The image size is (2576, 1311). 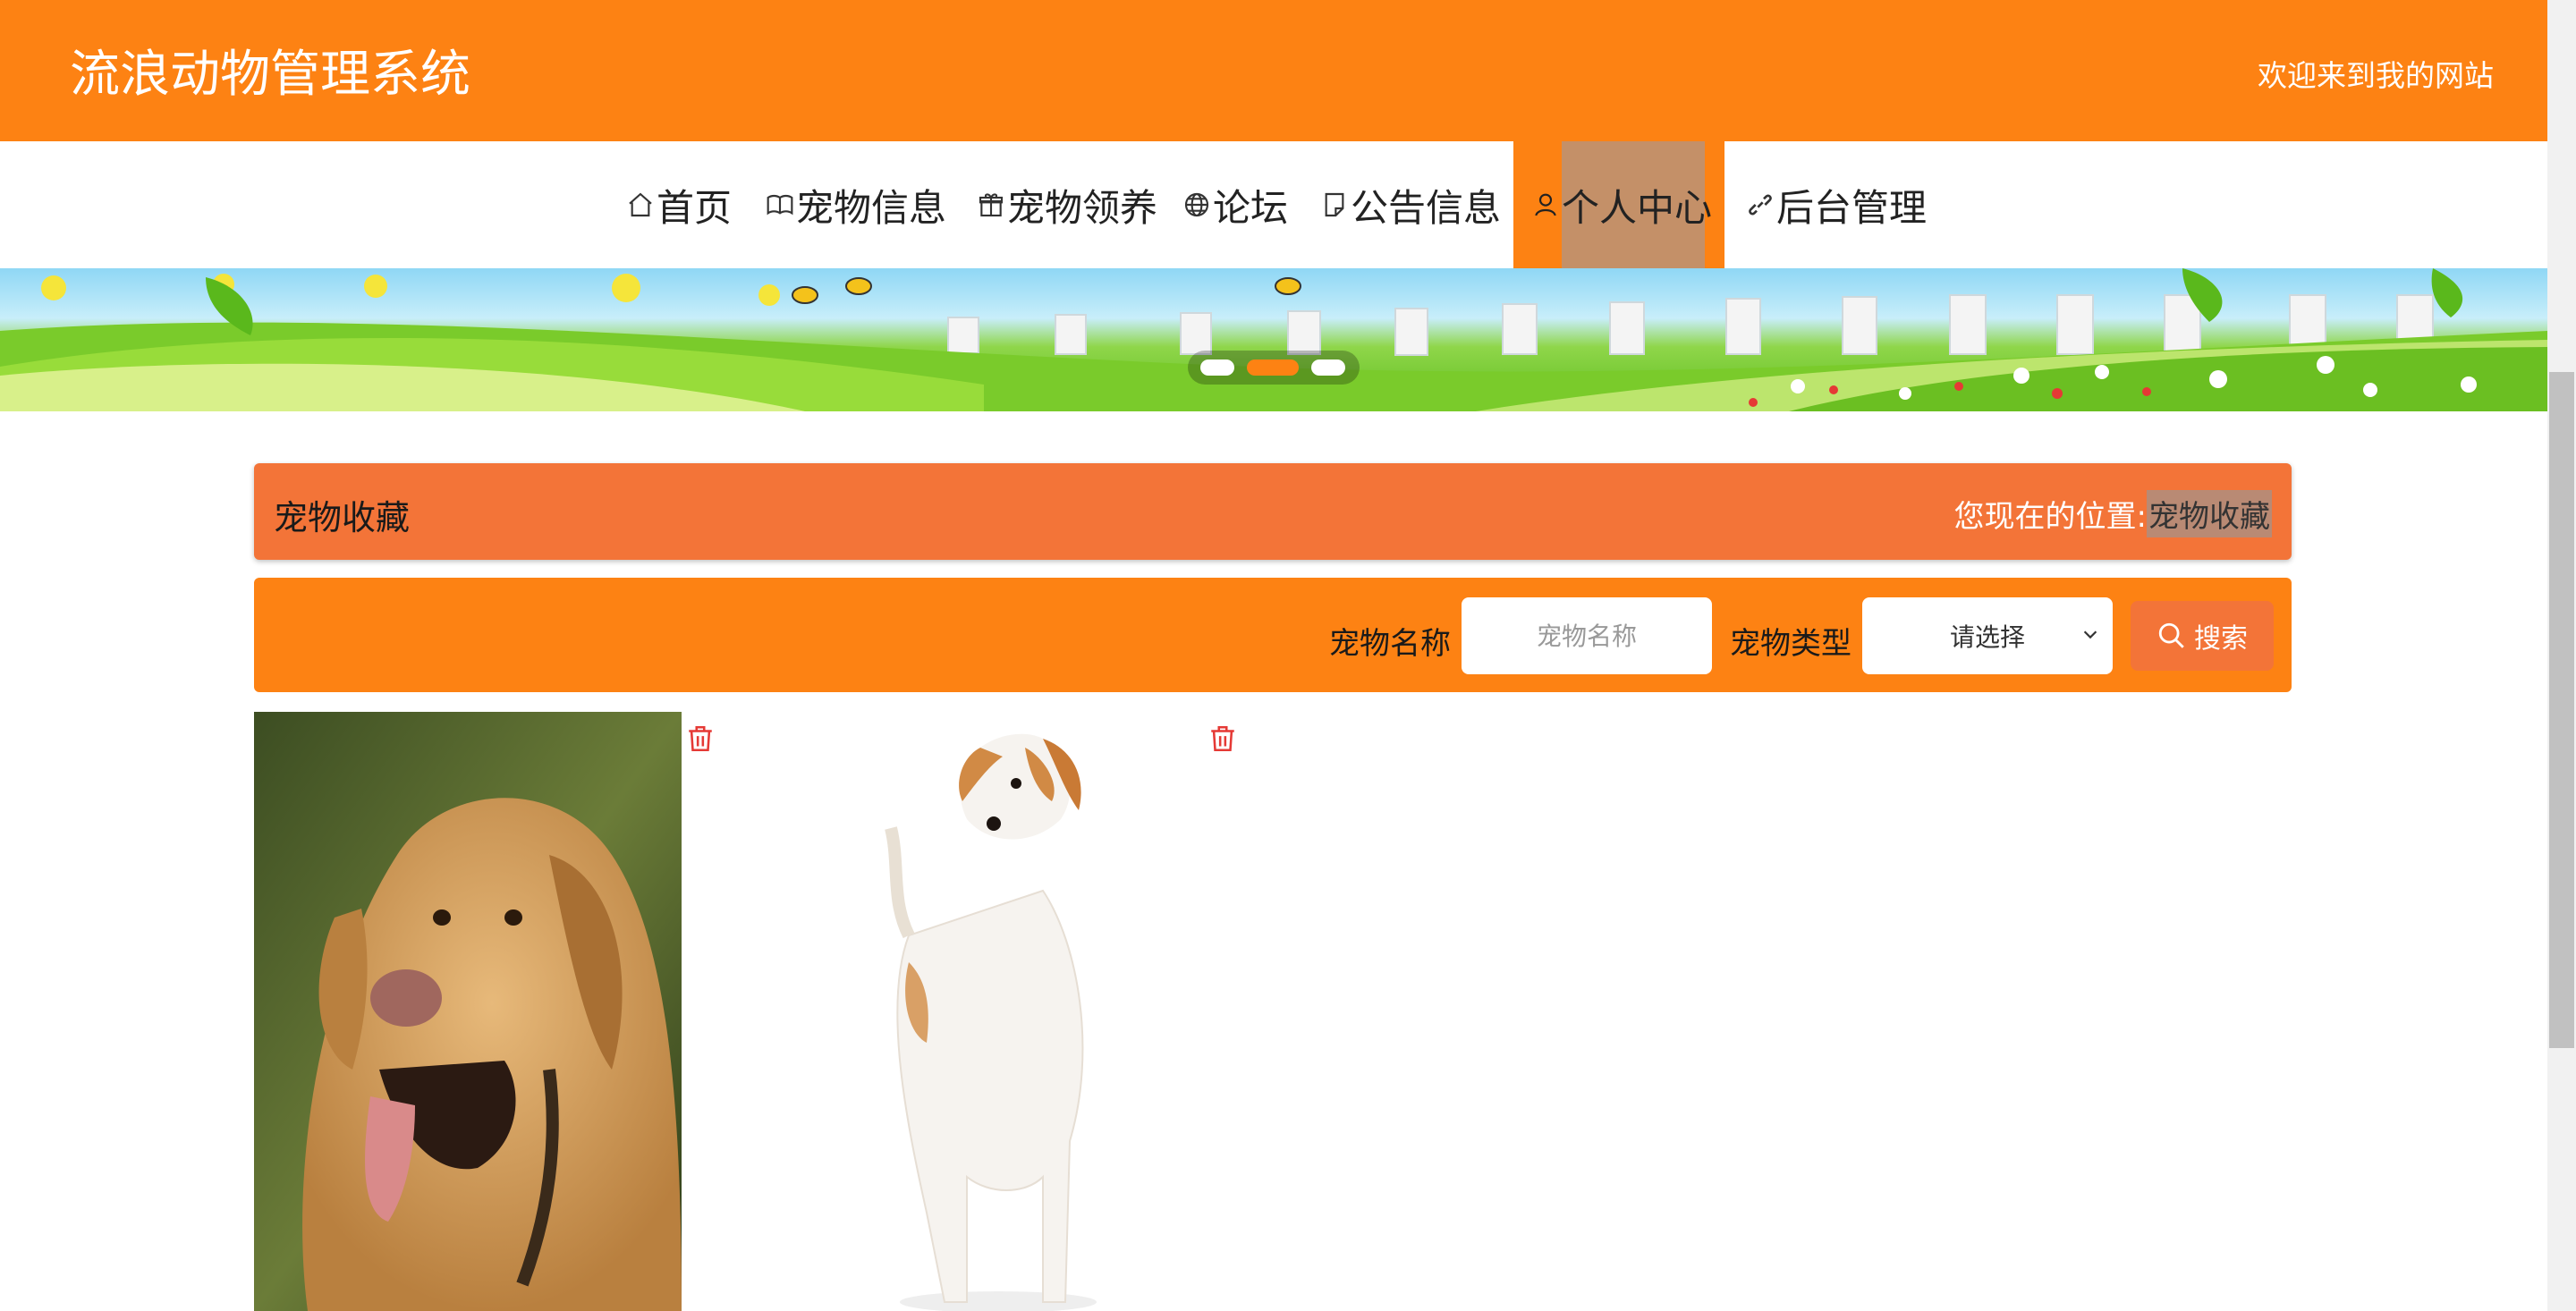 I want to click on banner-carousel, so click(x=1273, y=339).